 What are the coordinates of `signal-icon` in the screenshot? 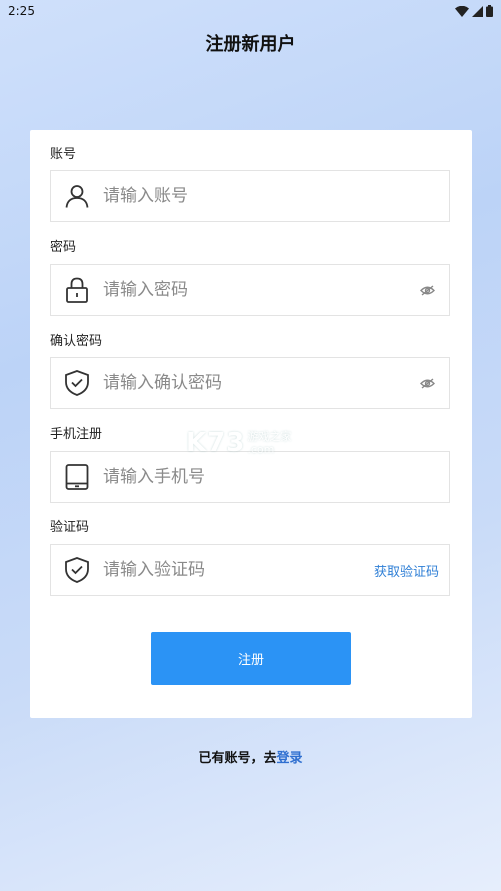 It's located at (477, 11).